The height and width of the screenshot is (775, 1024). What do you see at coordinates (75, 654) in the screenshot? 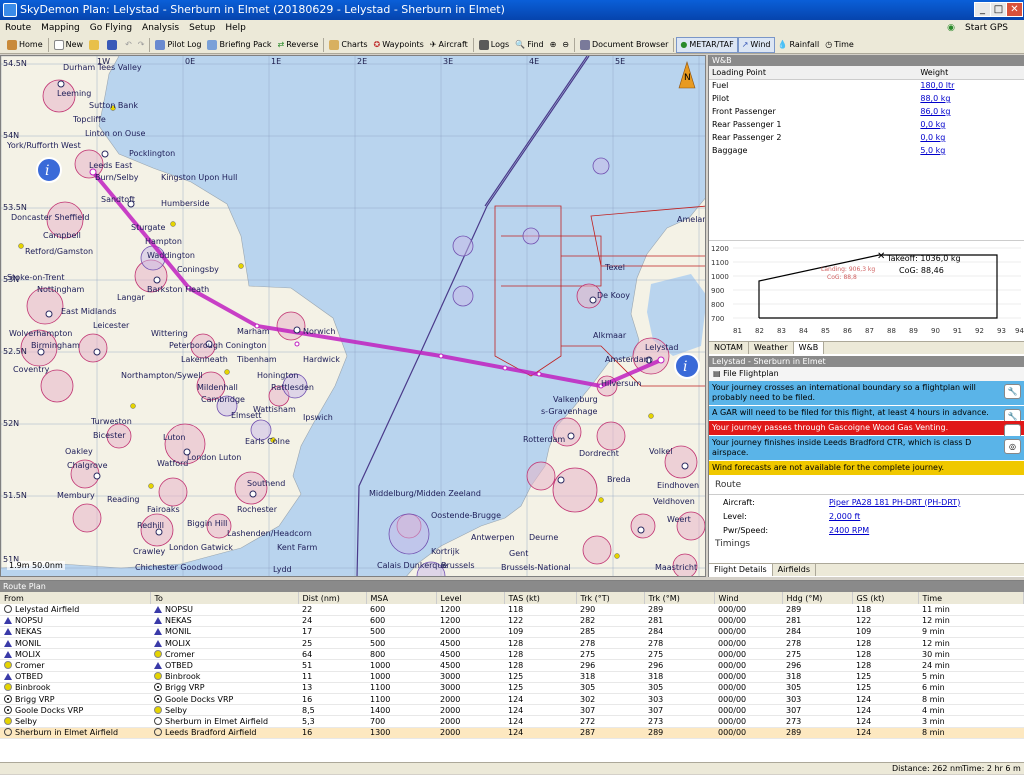
I see `cell-from: MOLIX` at bounding box center [75, 654].